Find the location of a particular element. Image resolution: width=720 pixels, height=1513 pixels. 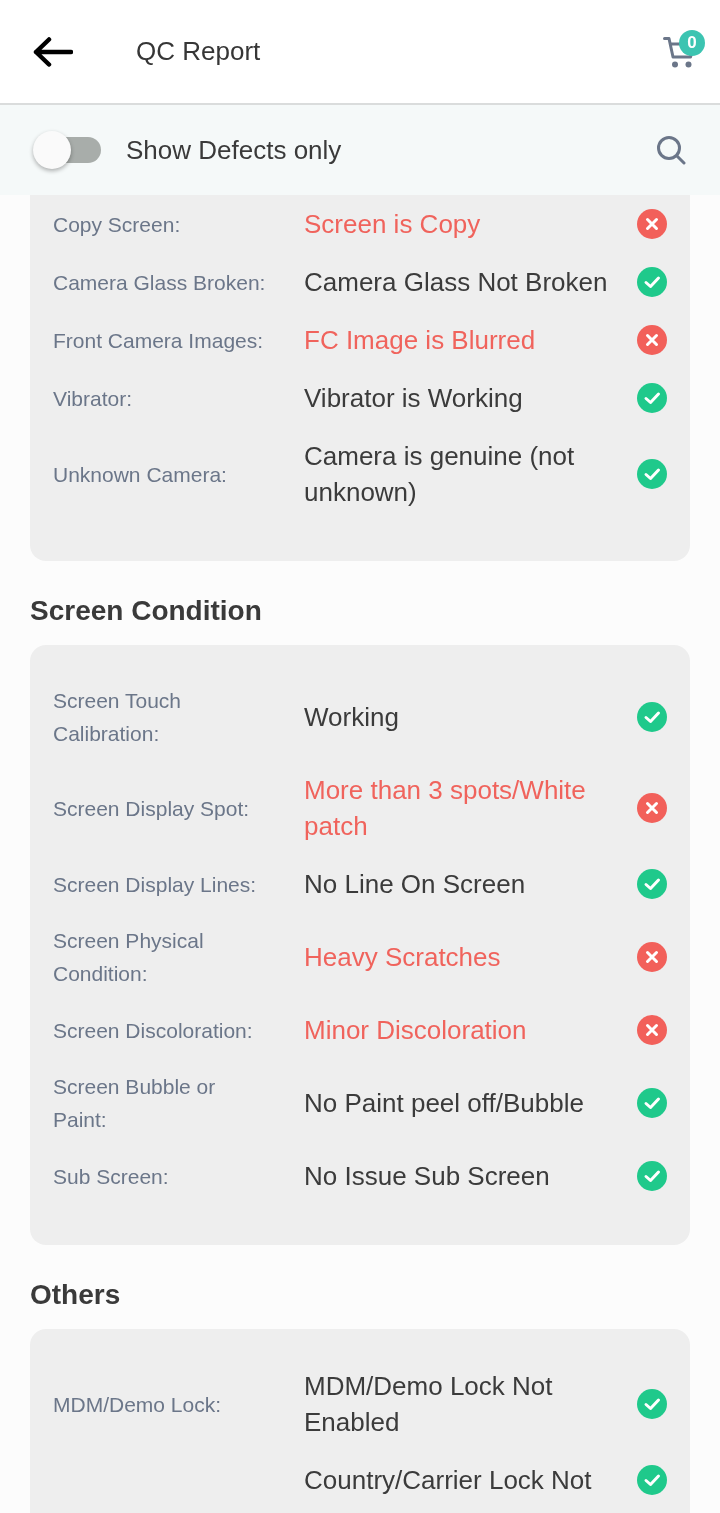

field-label: Screen Bubble or Paint: is located at coordinates (135, 1103).